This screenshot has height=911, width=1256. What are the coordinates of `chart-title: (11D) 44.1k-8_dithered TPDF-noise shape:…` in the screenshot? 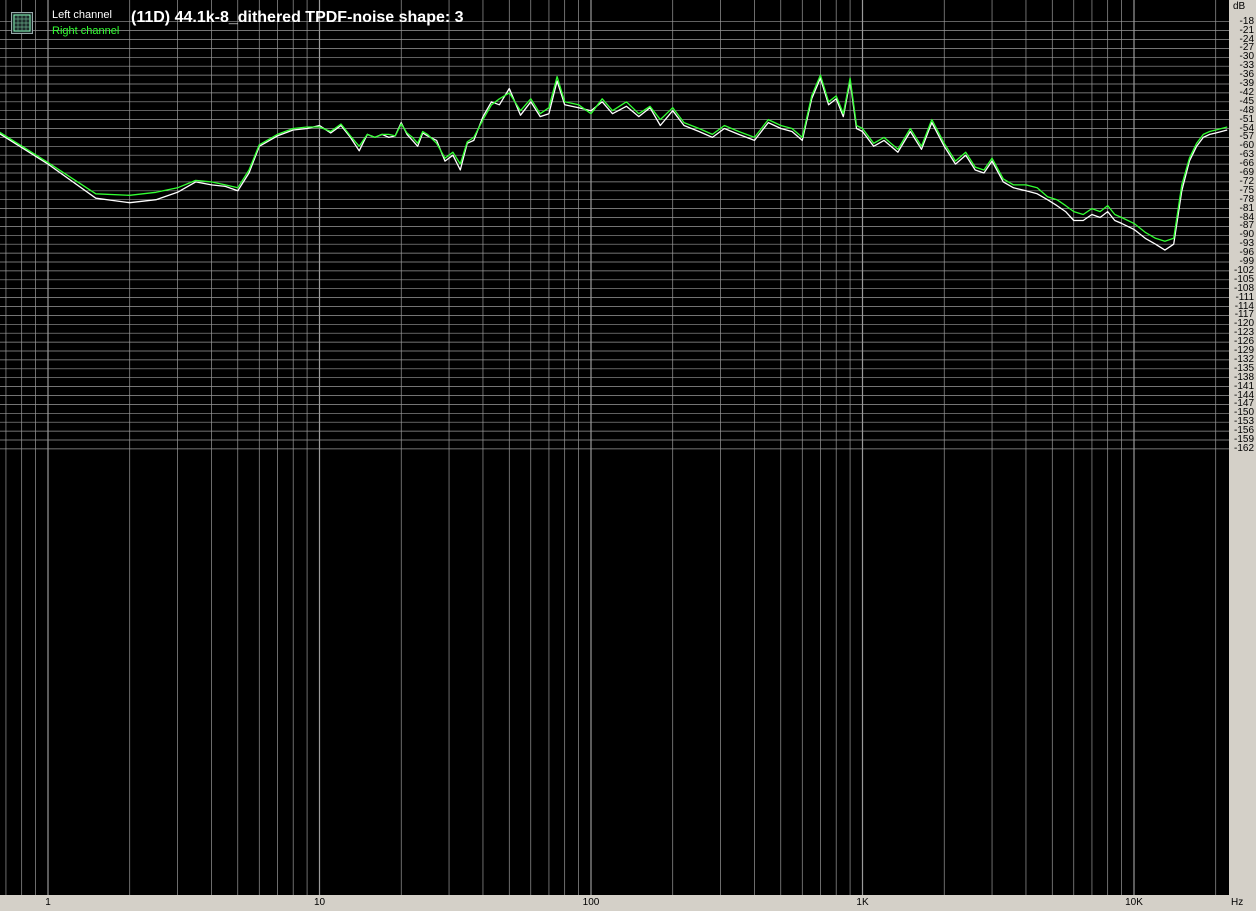 It's located at (297, 17).